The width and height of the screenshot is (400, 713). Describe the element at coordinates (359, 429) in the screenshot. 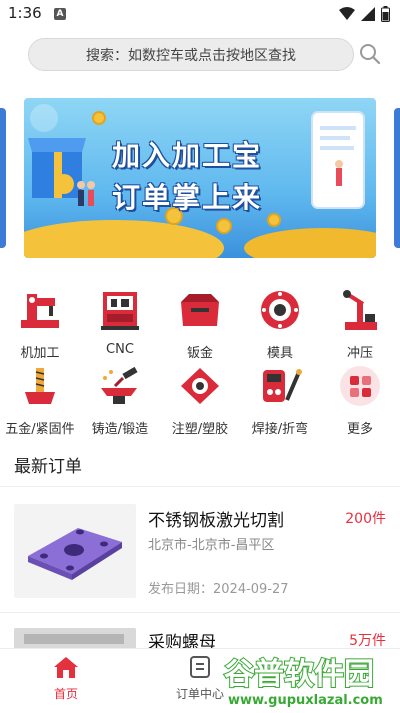

I see `category-label: 更多` at that location.